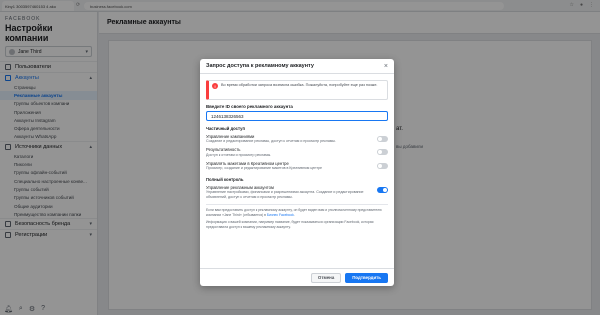 The height and width of the screenshot is (315, 600). Describe the element at coordinates (260, 66) in the screenshot. I see `dialog-title: Запрос доступа к рекламному аккаунту` at that location.